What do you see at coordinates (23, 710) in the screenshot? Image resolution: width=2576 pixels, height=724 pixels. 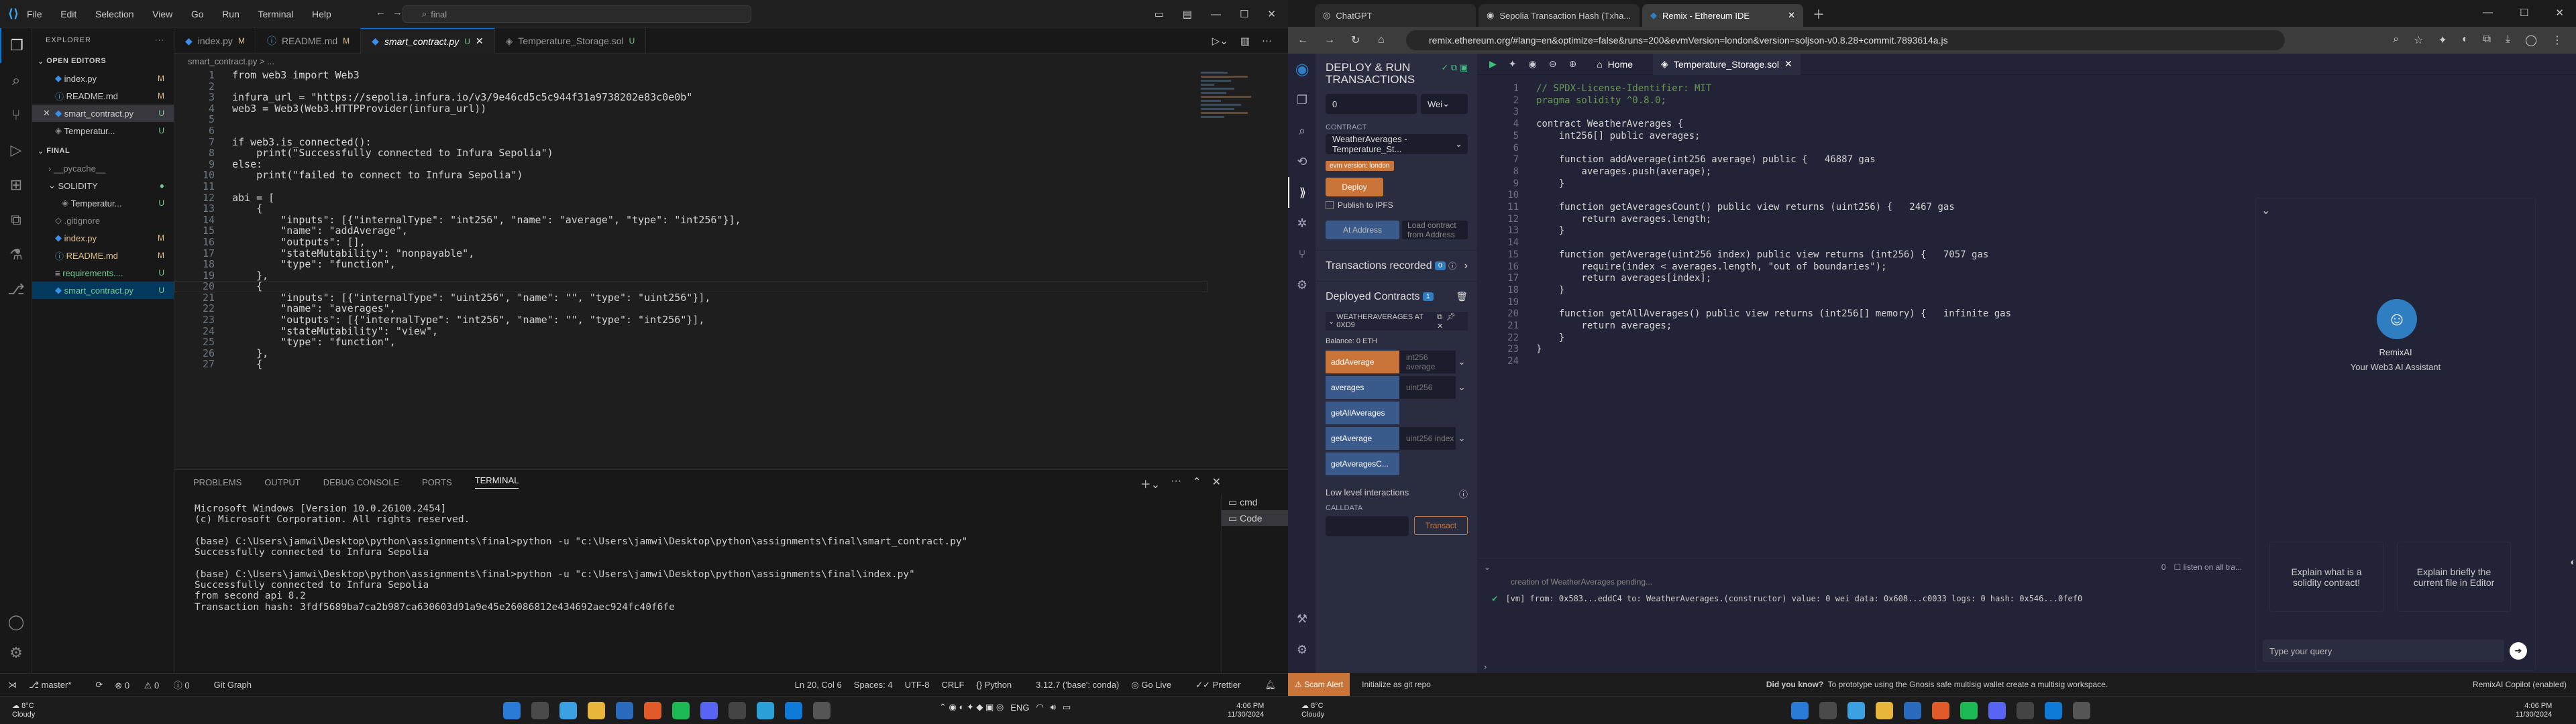 I see `weather-widget: ☁︎ 8°C Cloudy` at bounding box center [23, 710].